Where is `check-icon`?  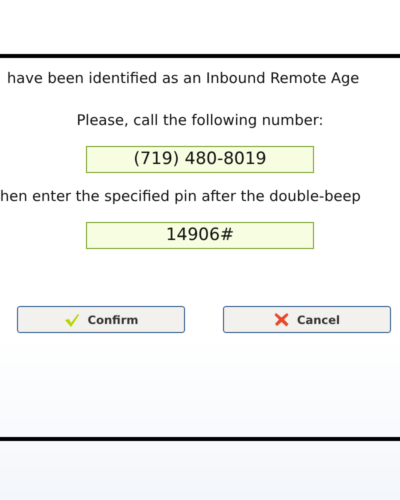 check-icon is located at coordinates (72, 319).